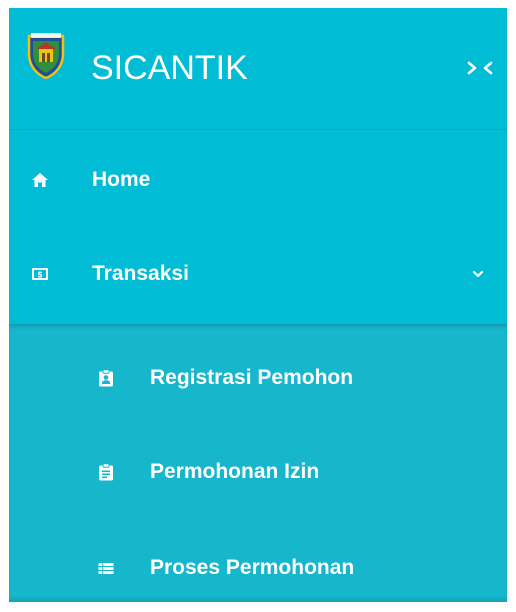  What do you see at coordinates (258, 599) in the screenshot?
I see `submenu-bottom-shadow` at bounding box center [258, 599].